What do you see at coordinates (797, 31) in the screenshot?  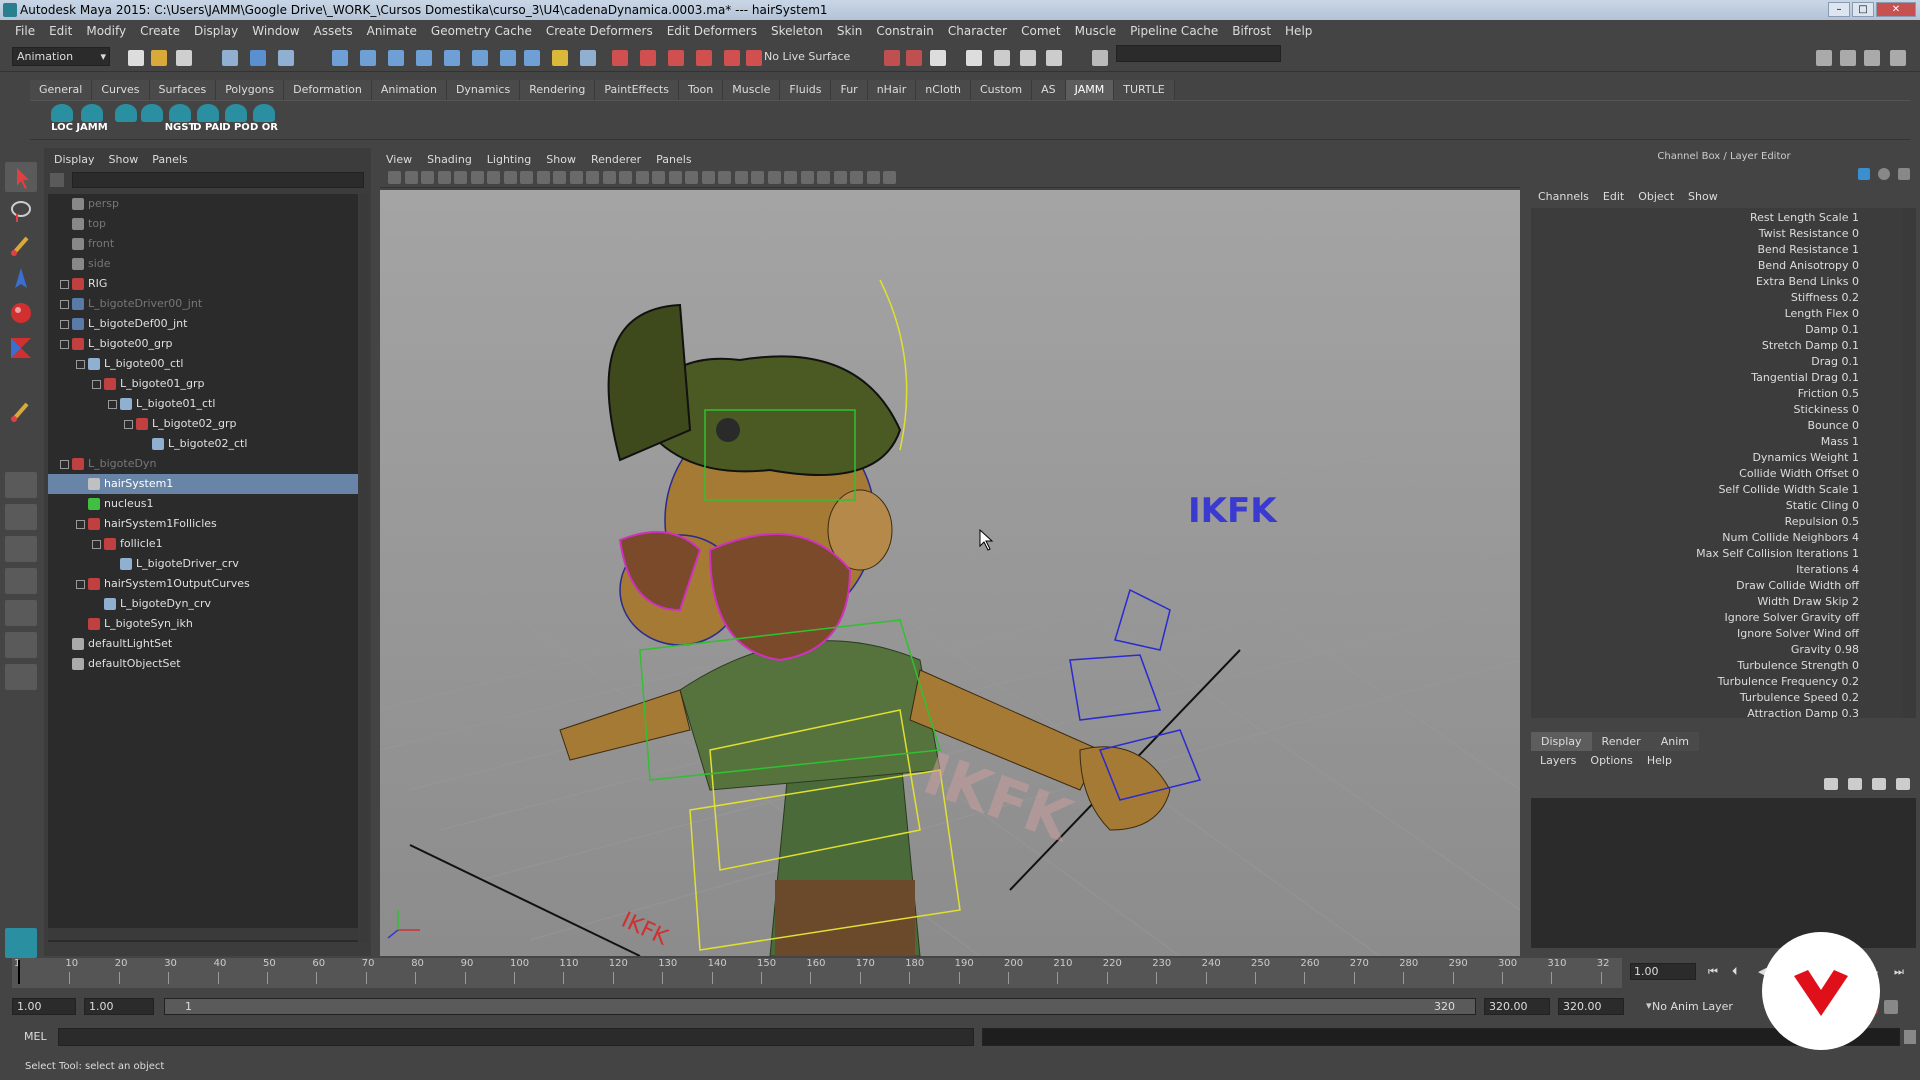 I see `menu-skeleton: Skeleton` at bounding box center [797, 31].